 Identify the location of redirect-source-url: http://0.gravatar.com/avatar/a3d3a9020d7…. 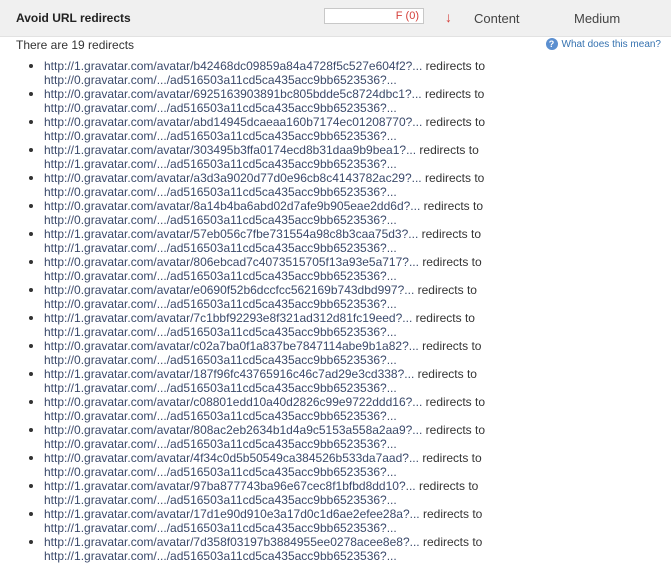
(233, 178).